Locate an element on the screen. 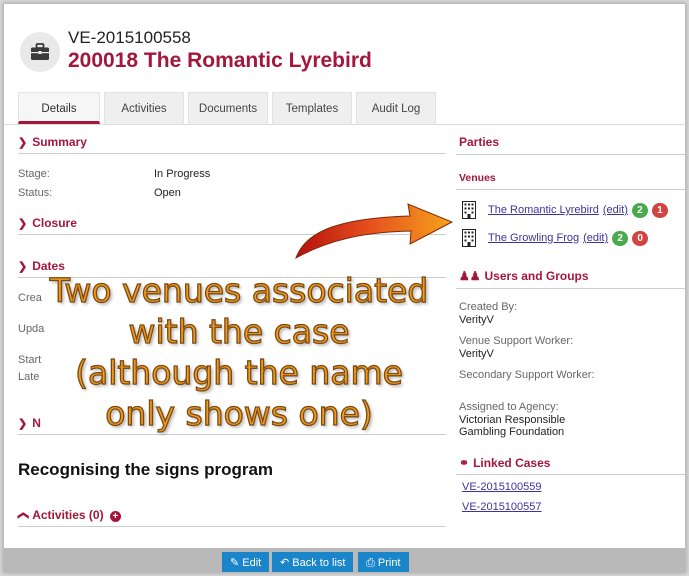 The height and width of the screenshot is (576, 689). venue-support-value: VerityV is located at coordinates (476, 354).